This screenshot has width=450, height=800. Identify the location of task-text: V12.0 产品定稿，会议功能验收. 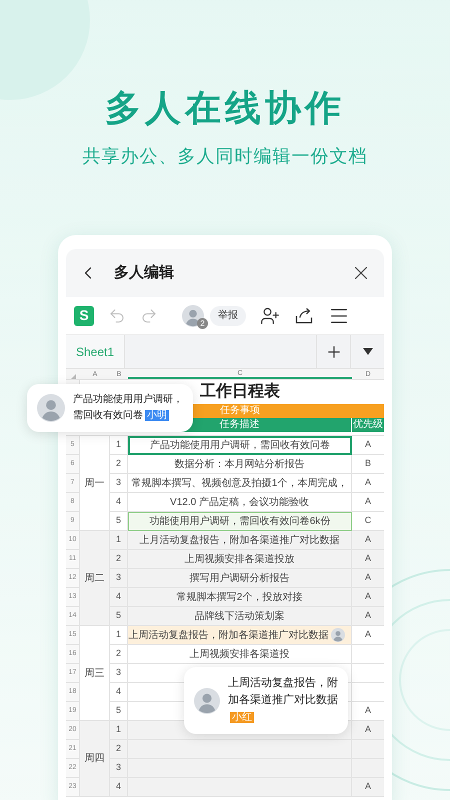
(239, 503).